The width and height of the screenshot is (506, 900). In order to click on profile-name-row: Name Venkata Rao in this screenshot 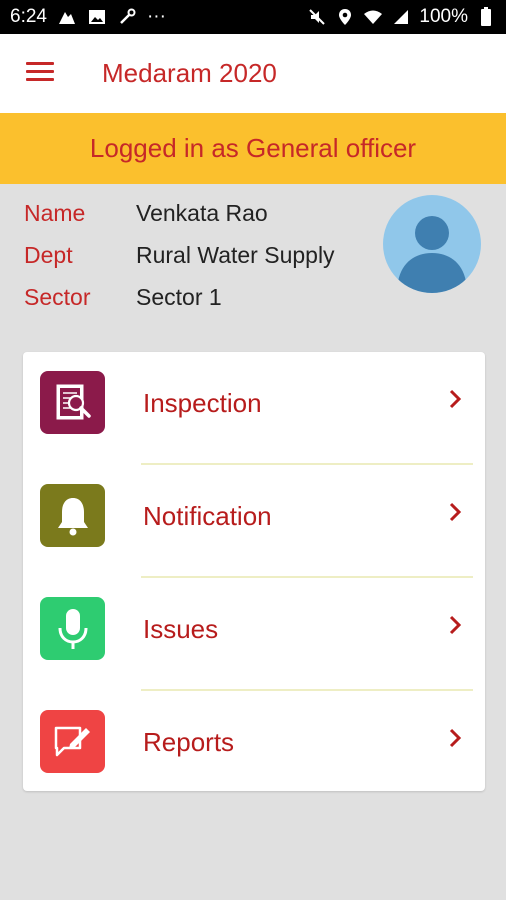, I will do `click(146, 213)`.